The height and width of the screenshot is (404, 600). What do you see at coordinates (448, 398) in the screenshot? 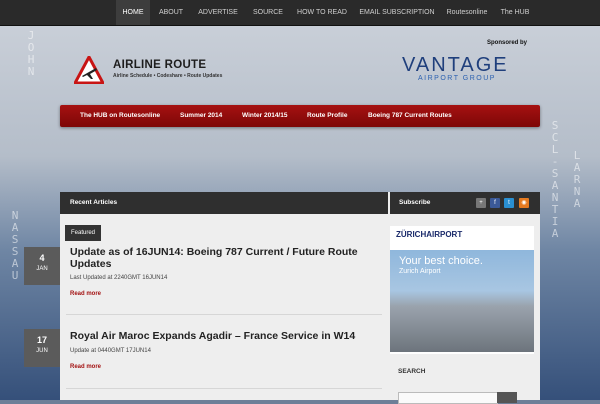
I see `search-input` at bounding box center [448, 398].